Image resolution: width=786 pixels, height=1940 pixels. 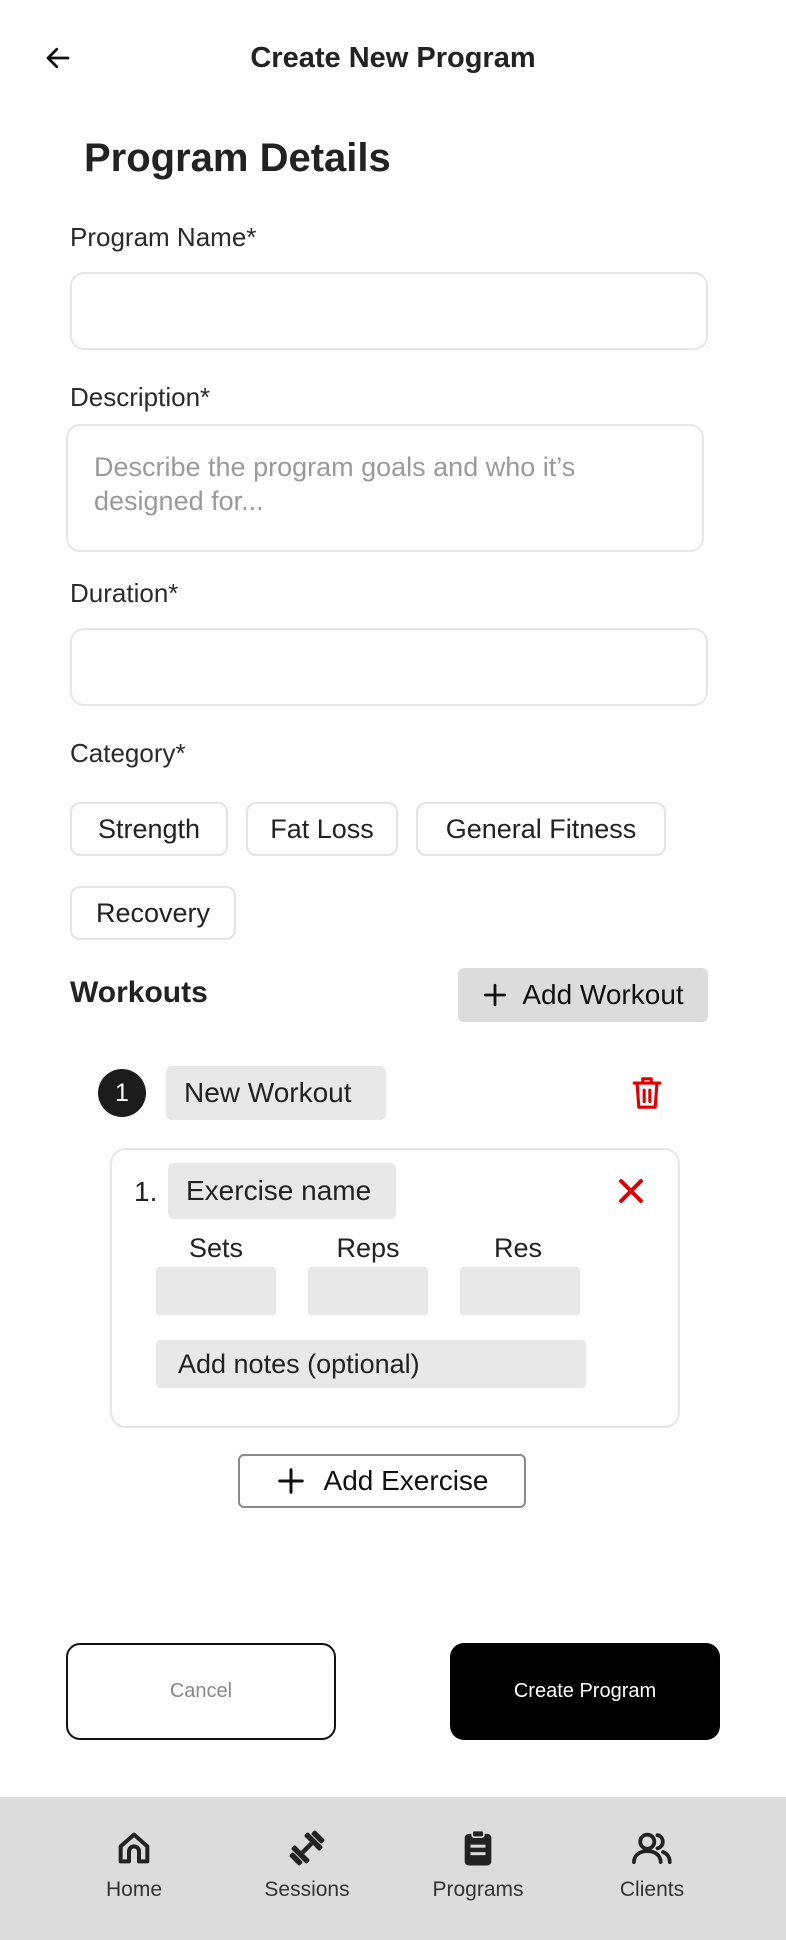 What do you see at coordinates (134, 1848) in the screenshot?
I see `home-icon` at bounding box center [134, 1848].